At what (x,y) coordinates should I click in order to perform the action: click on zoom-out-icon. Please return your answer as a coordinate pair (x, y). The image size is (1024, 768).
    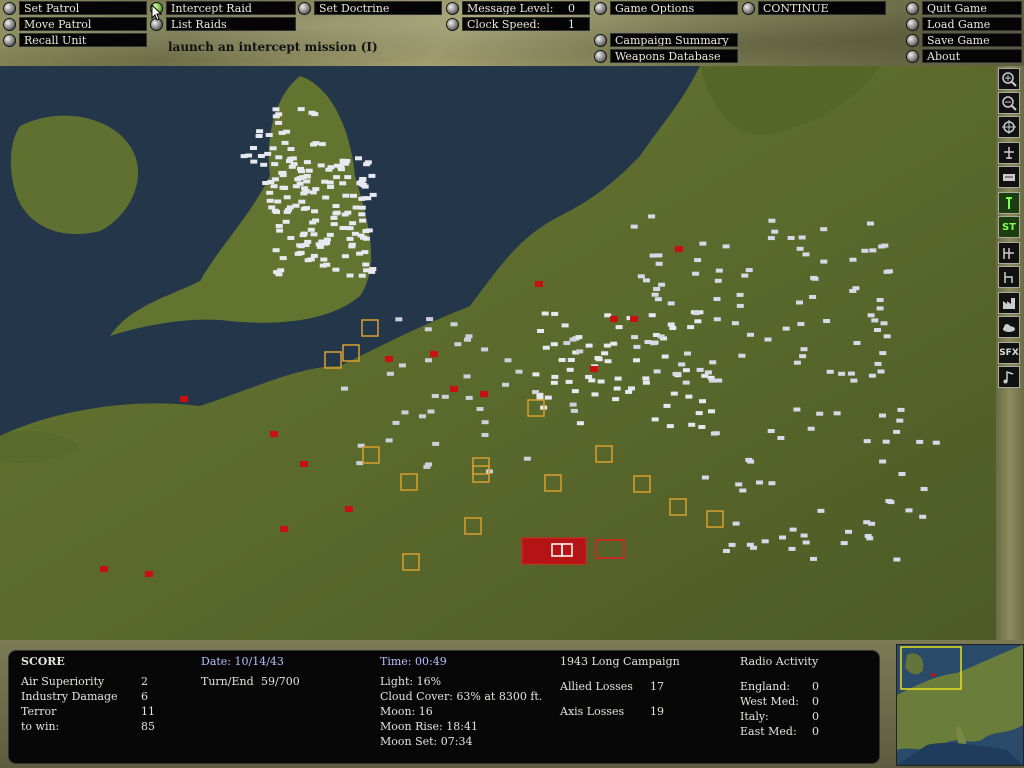
    Looking at the image, I should click on (1009, 103).